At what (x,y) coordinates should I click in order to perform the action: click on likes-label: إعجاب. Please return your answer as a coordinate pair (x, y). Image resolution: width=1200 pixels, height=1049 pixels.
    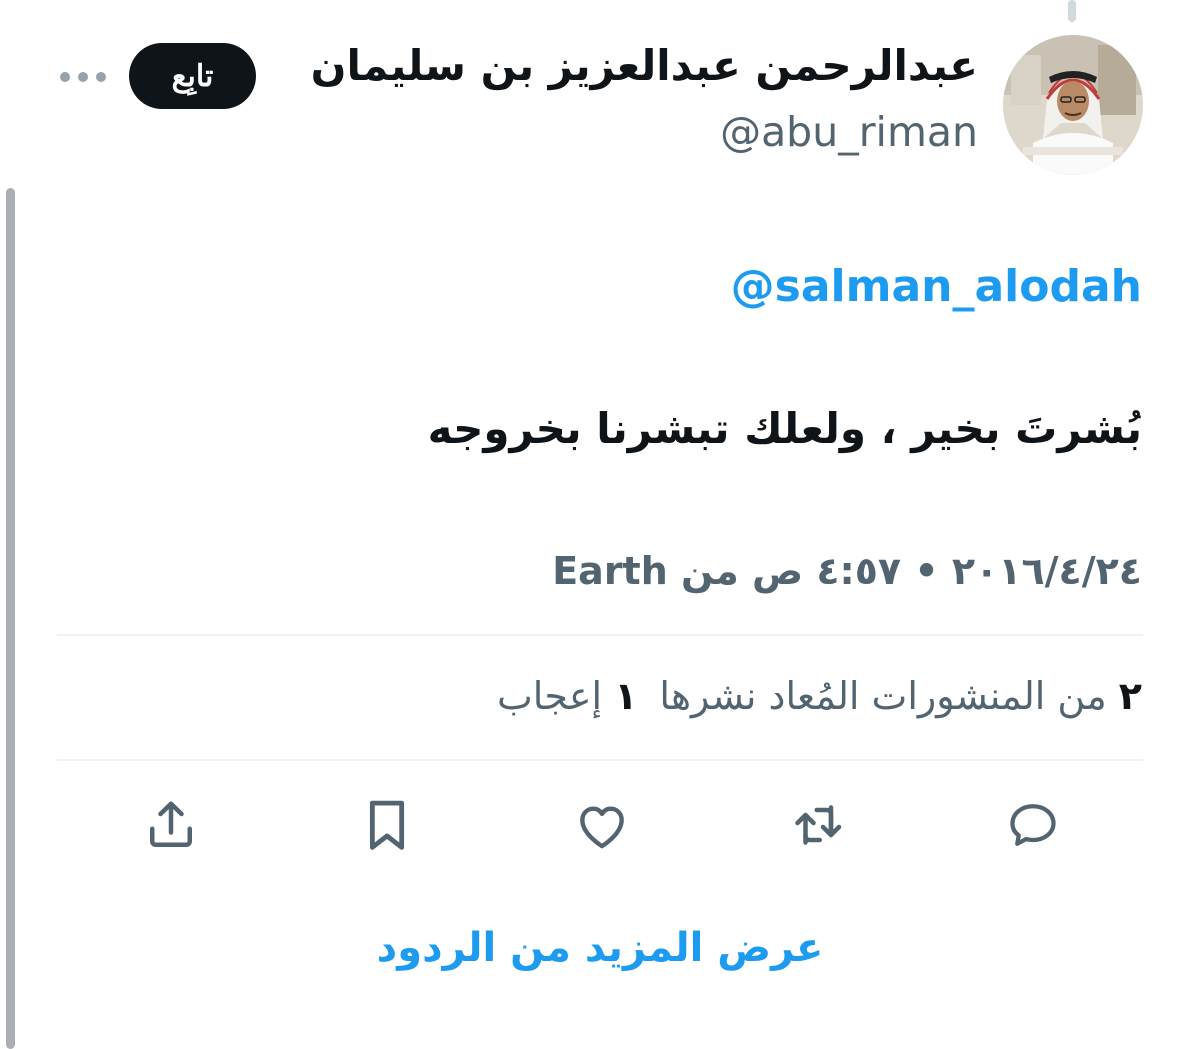
    Looking at the image, I should click on (549, 696).